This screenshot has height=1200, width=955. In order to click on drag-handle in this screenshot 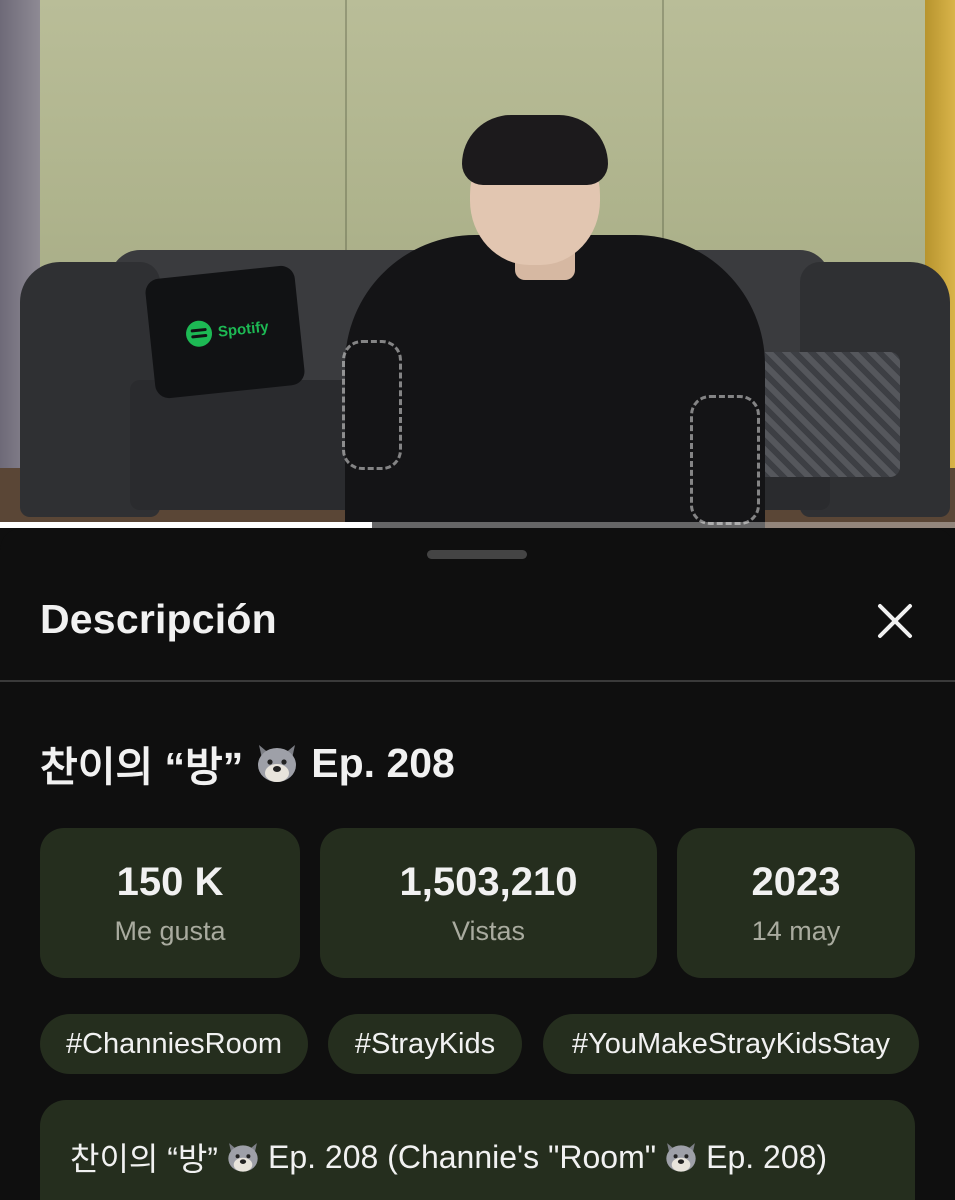, I will do `click(477, 554)`.